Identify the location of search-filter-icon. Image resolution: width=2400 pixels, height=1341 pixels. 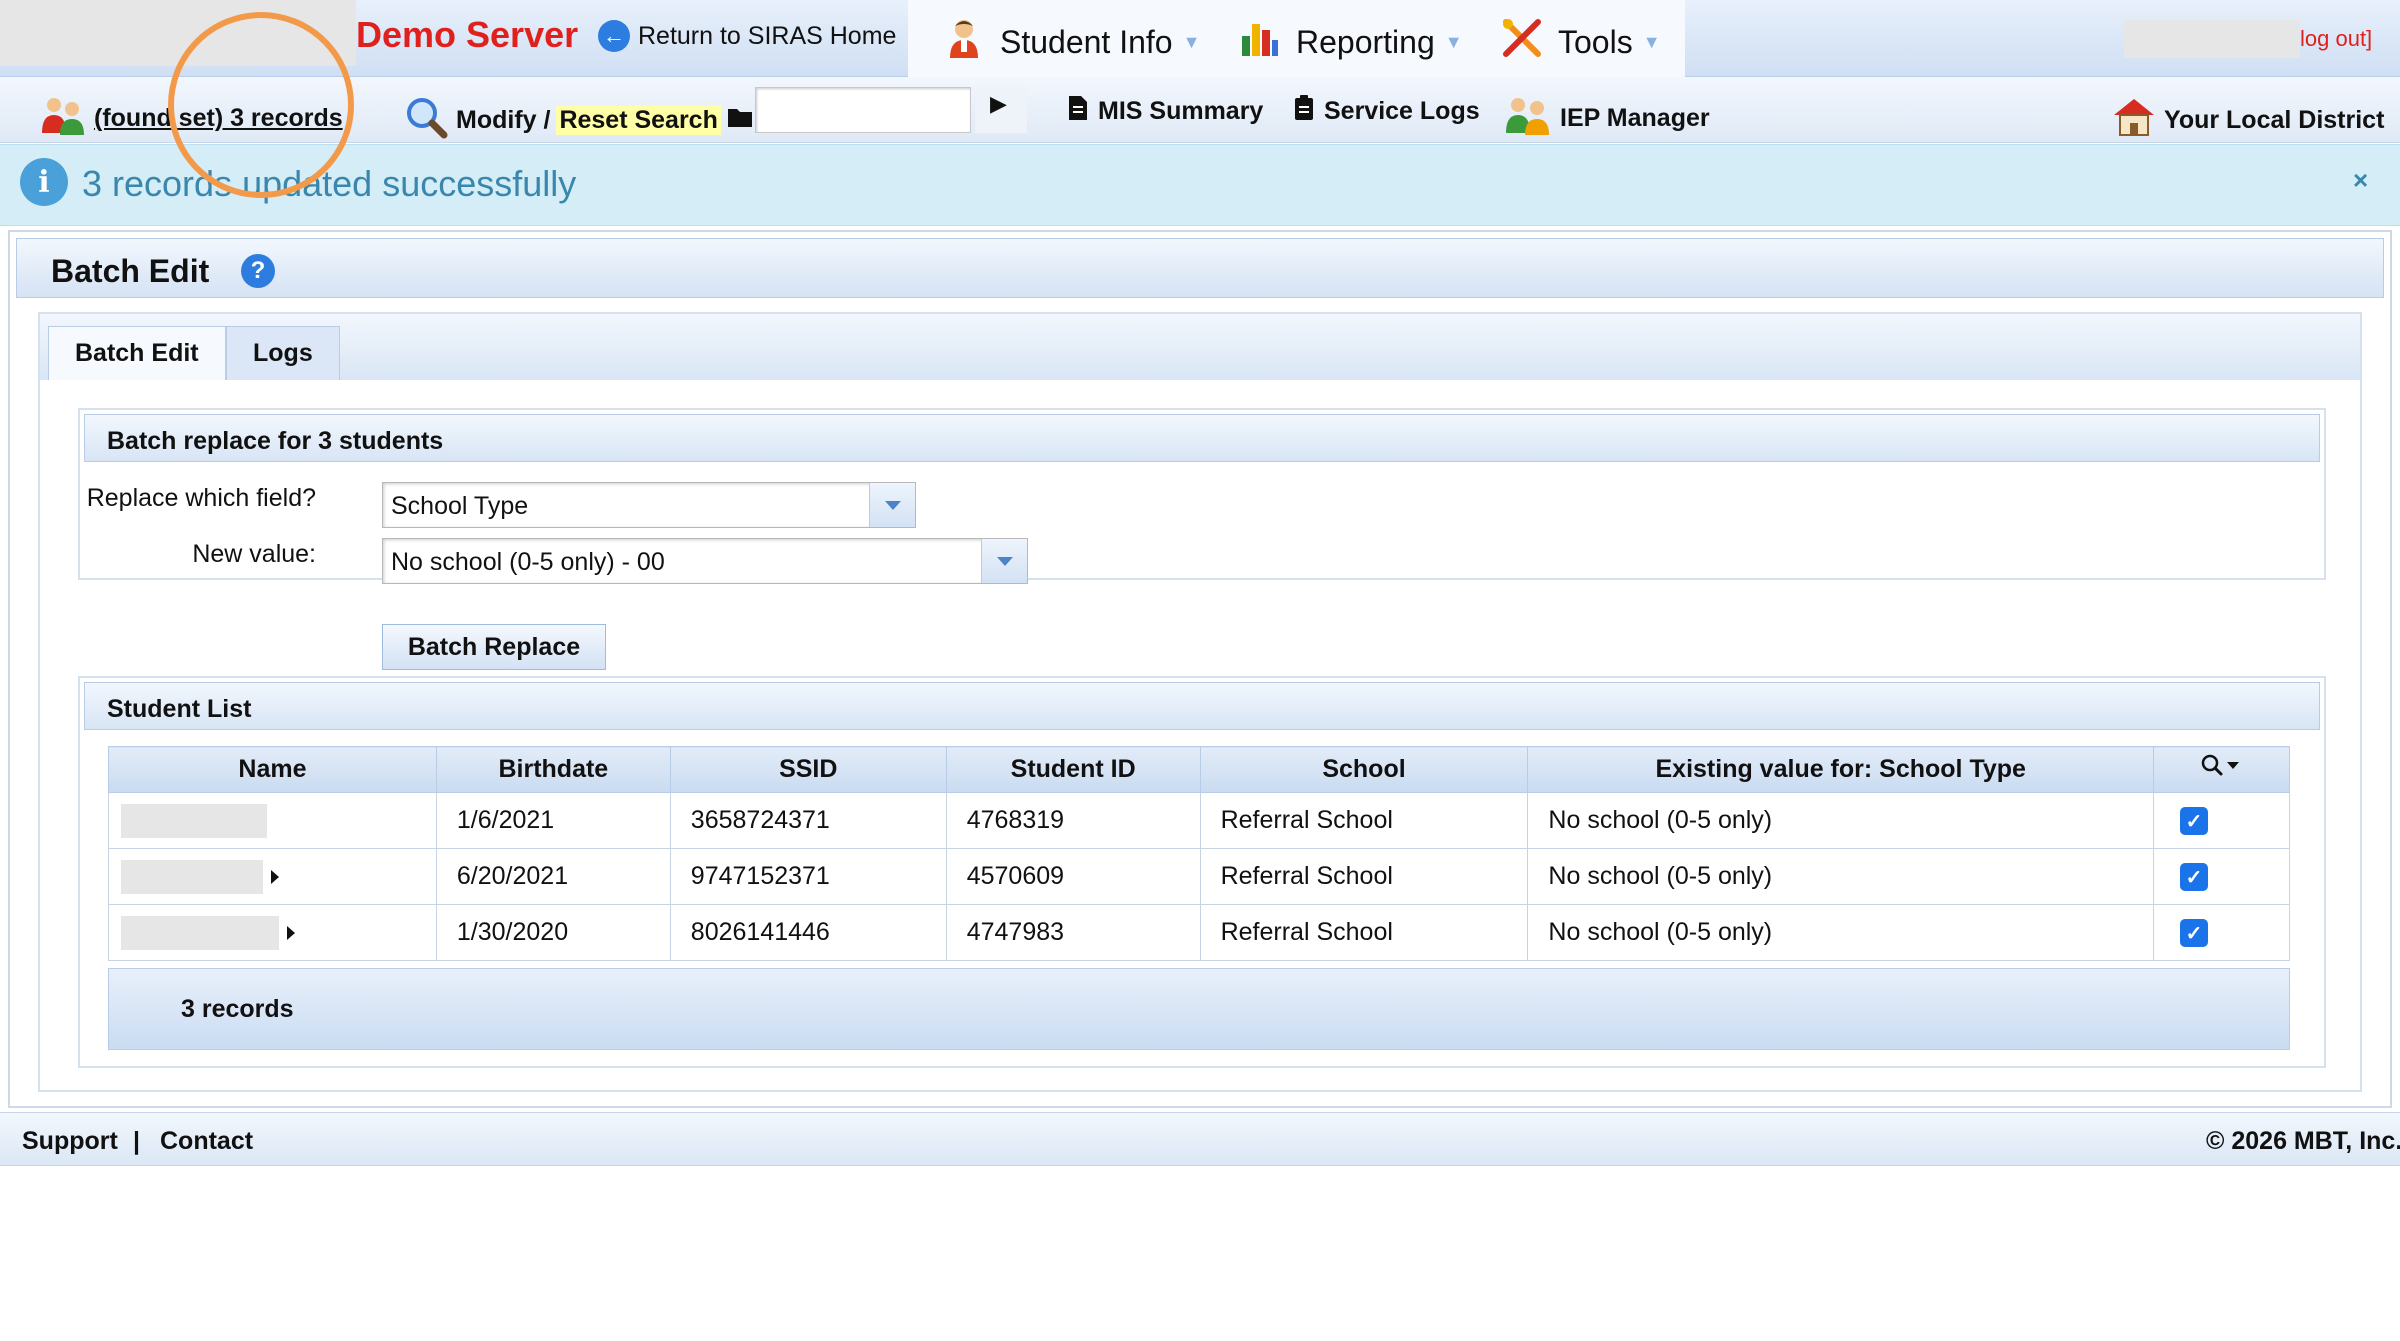
(2222, 766).